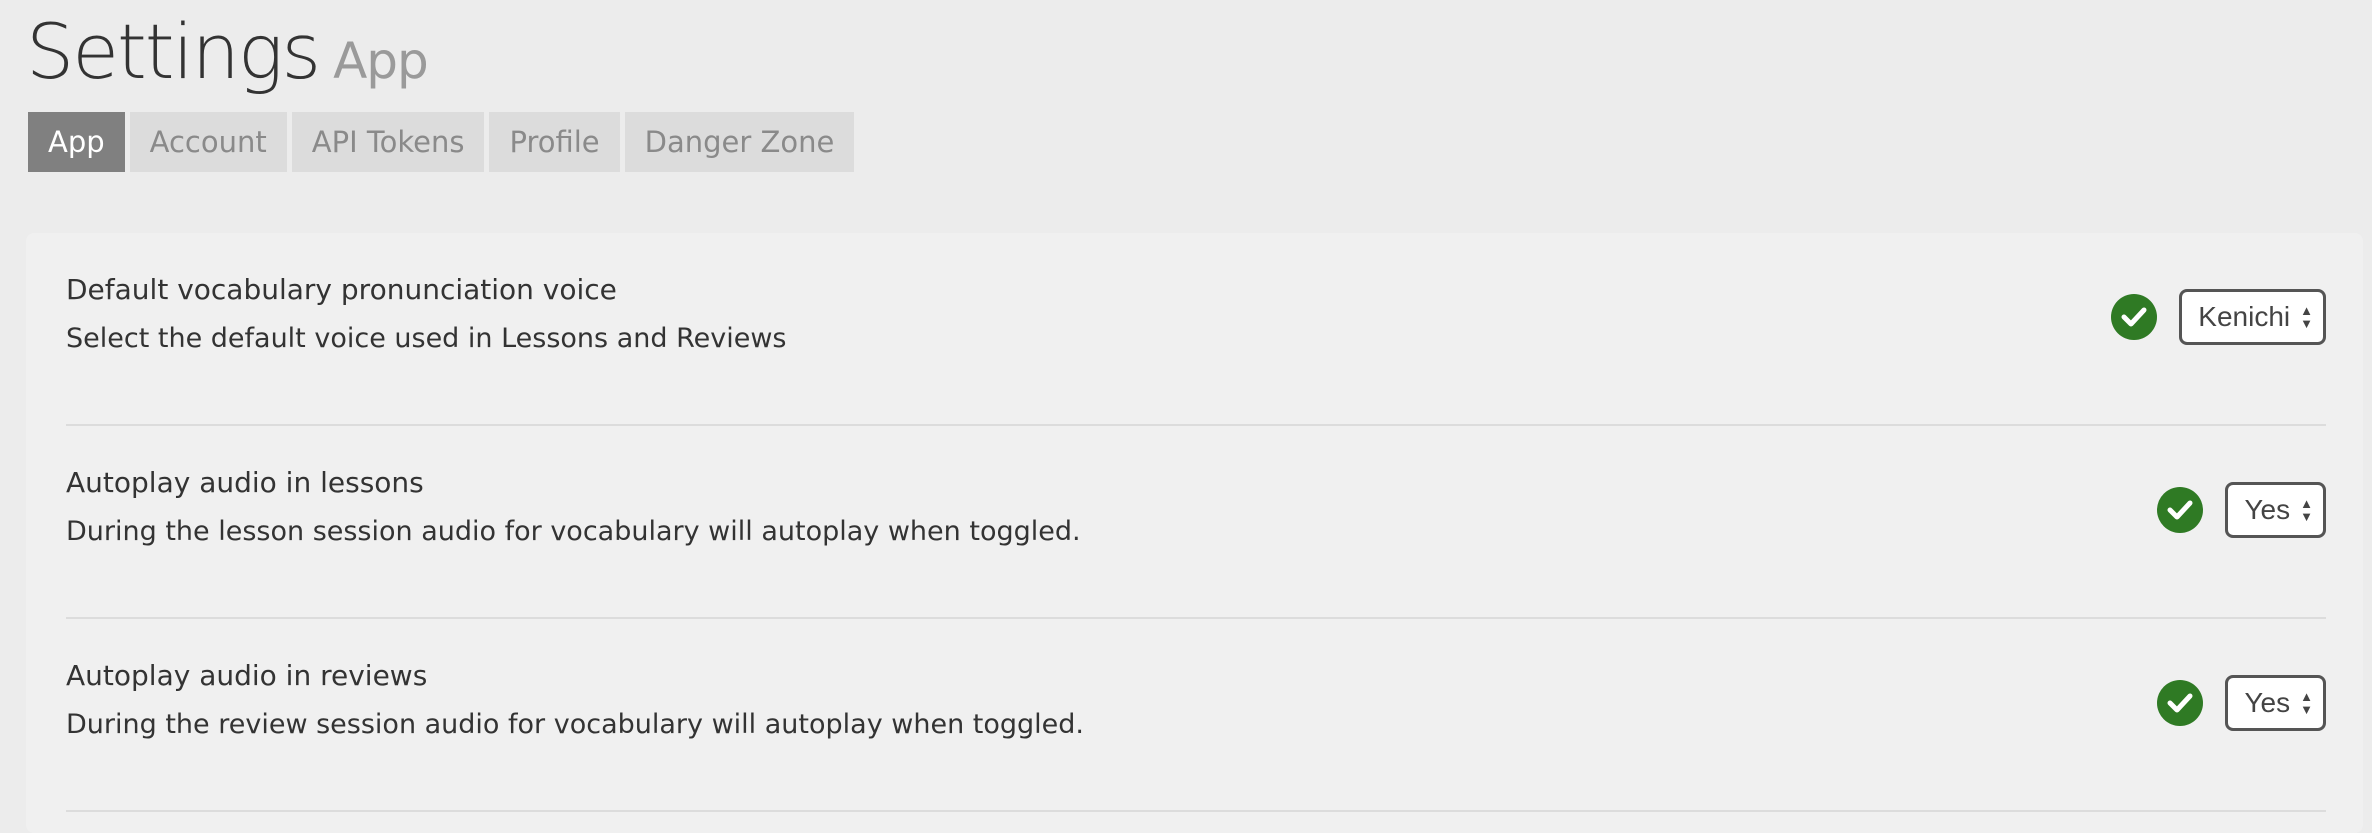  I want to click on tab-profile: Profile, so click(554, 142).